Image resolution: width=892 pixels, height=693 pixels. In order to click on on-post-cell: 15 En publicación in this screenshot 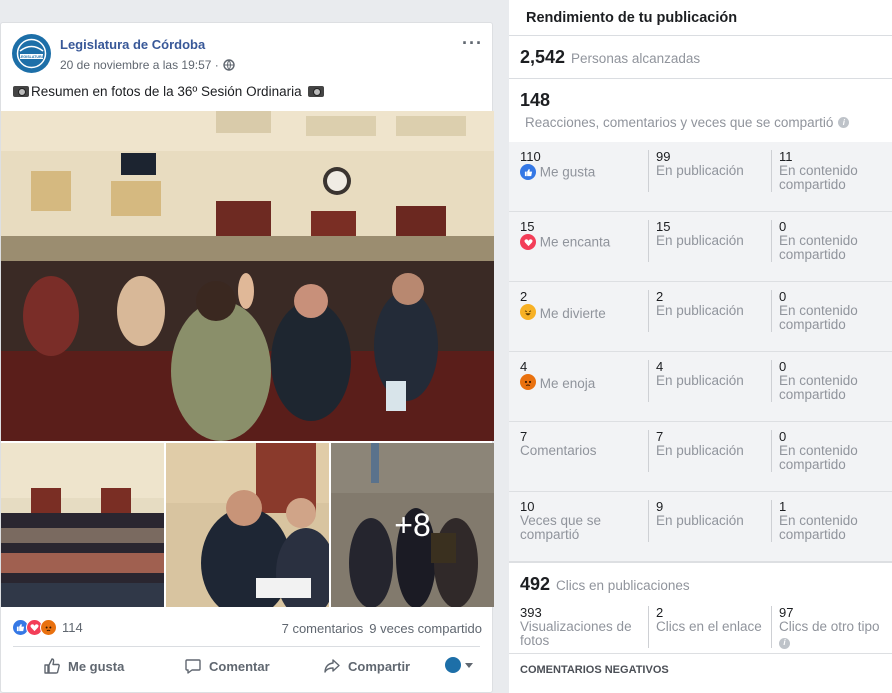, I will do `click(705, 241)`.